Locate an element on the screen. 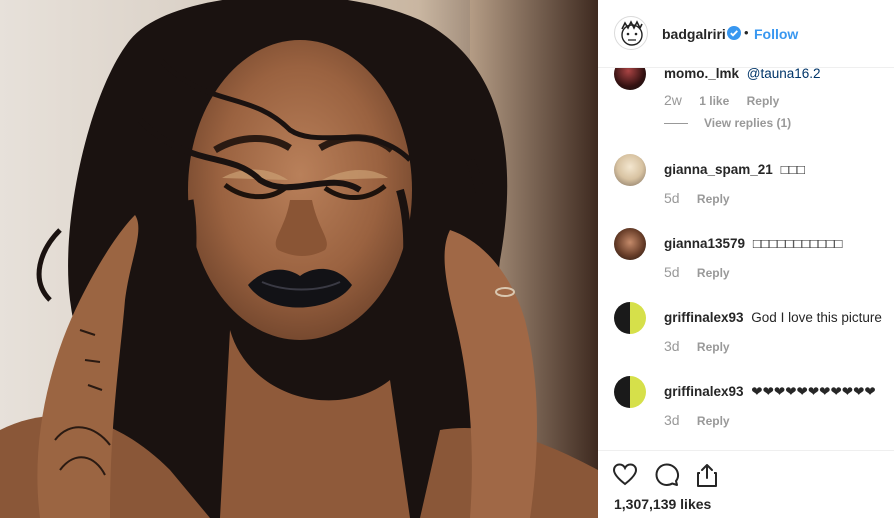 The width and height of the screenshot is (894, 518). comment-text: griffinalex93 ❤❤❤❤❤❤❤❤❤❤❤ is located at coordinates (770, 392).